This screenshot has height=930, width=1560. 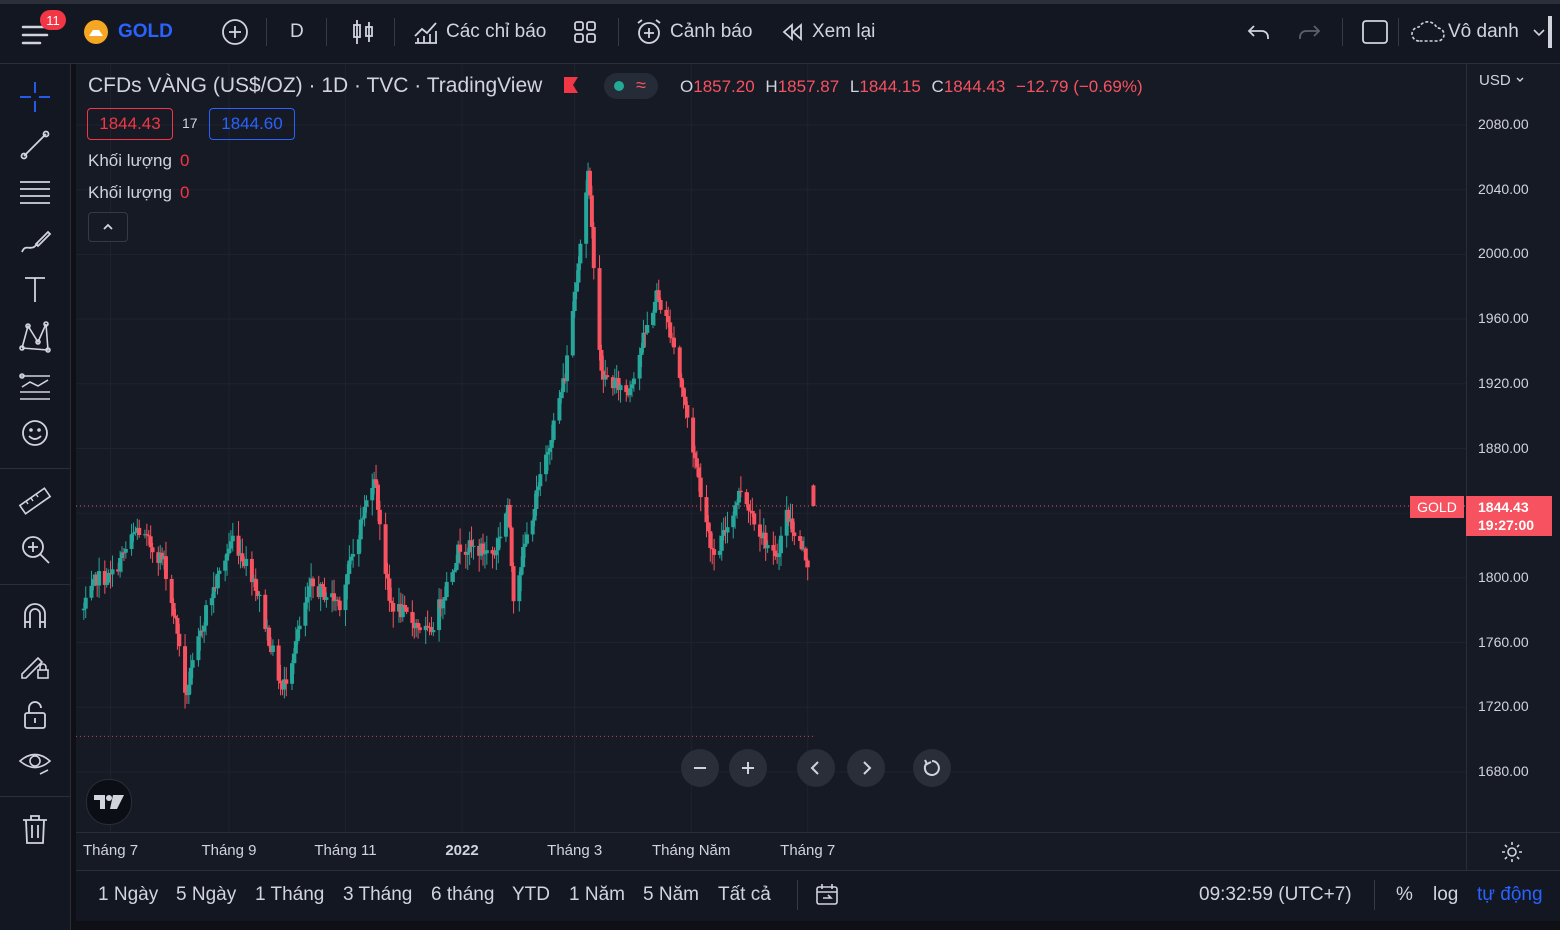 I want to click on eye-visibility-icon, so click(x=35, y=763).